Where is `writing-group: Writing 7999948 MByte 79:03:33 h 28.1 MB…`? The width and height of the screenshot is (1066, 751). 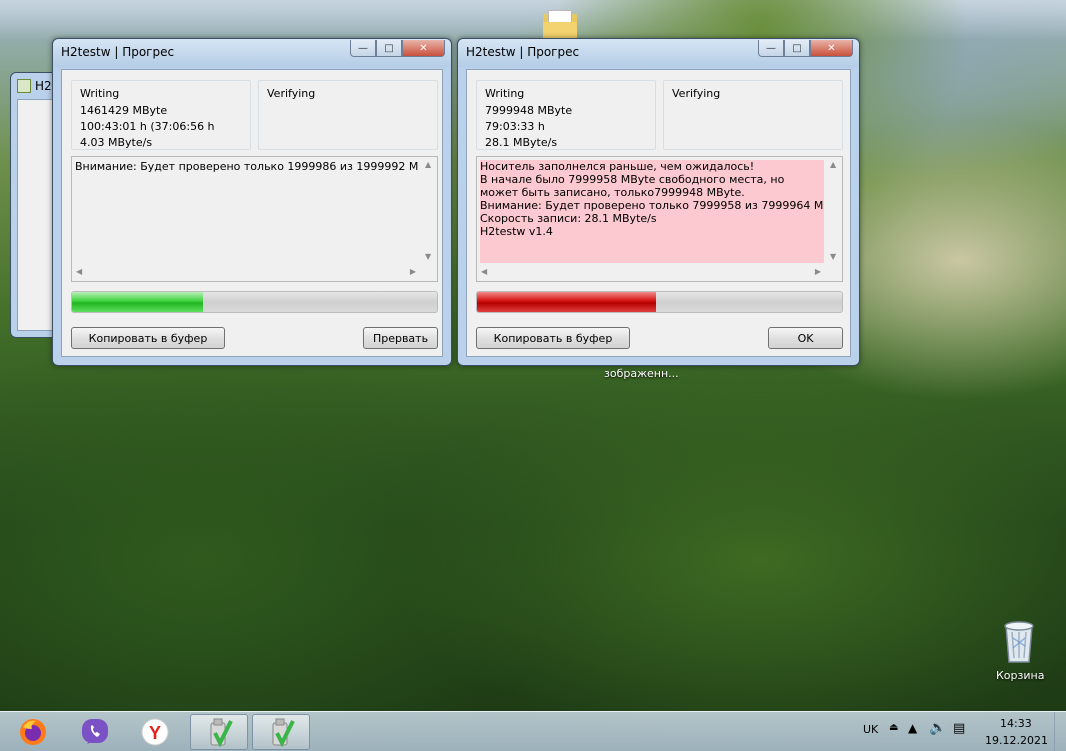
writing-group: Writing 7999948 MByte 79:03:33 h 28.1 MB… is located at coordinates (566, 115).